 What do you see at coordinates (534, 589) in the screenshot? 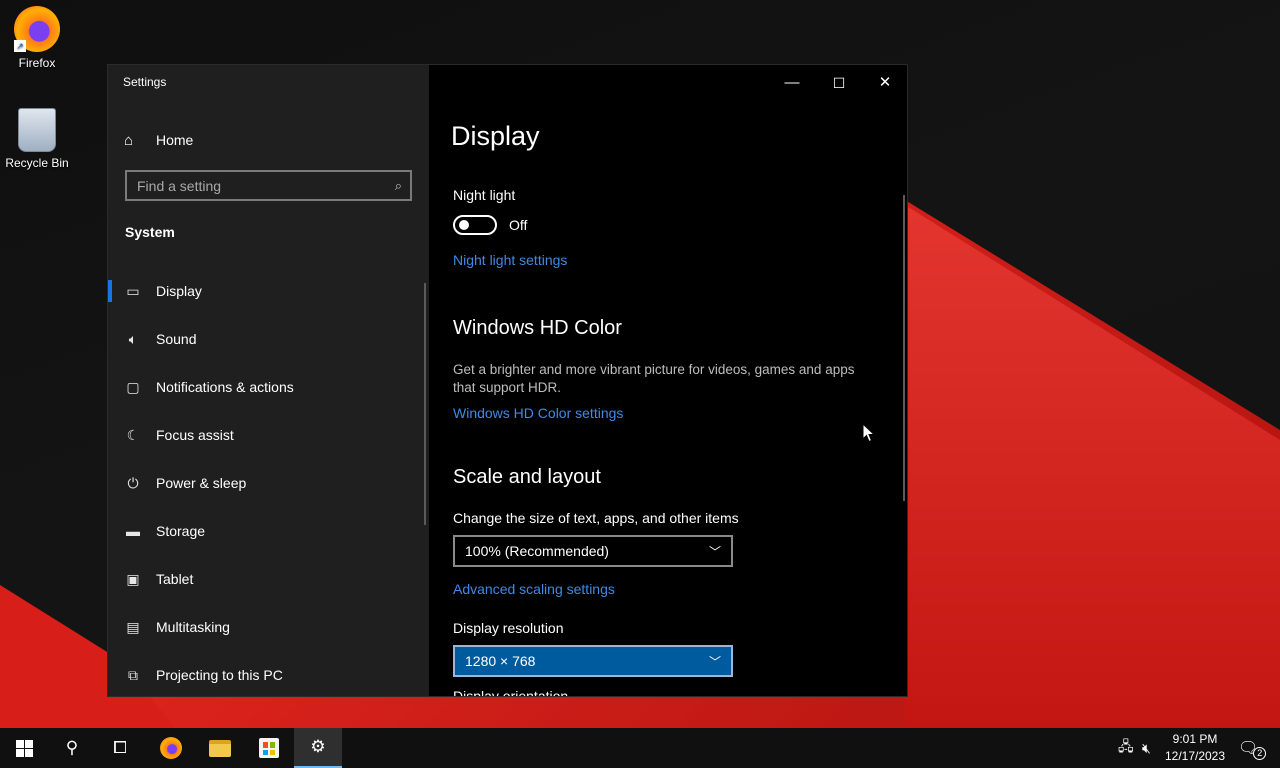
I see `advanced-scaling-link: Advanced scaling settings` at bounding box center [534, 589].